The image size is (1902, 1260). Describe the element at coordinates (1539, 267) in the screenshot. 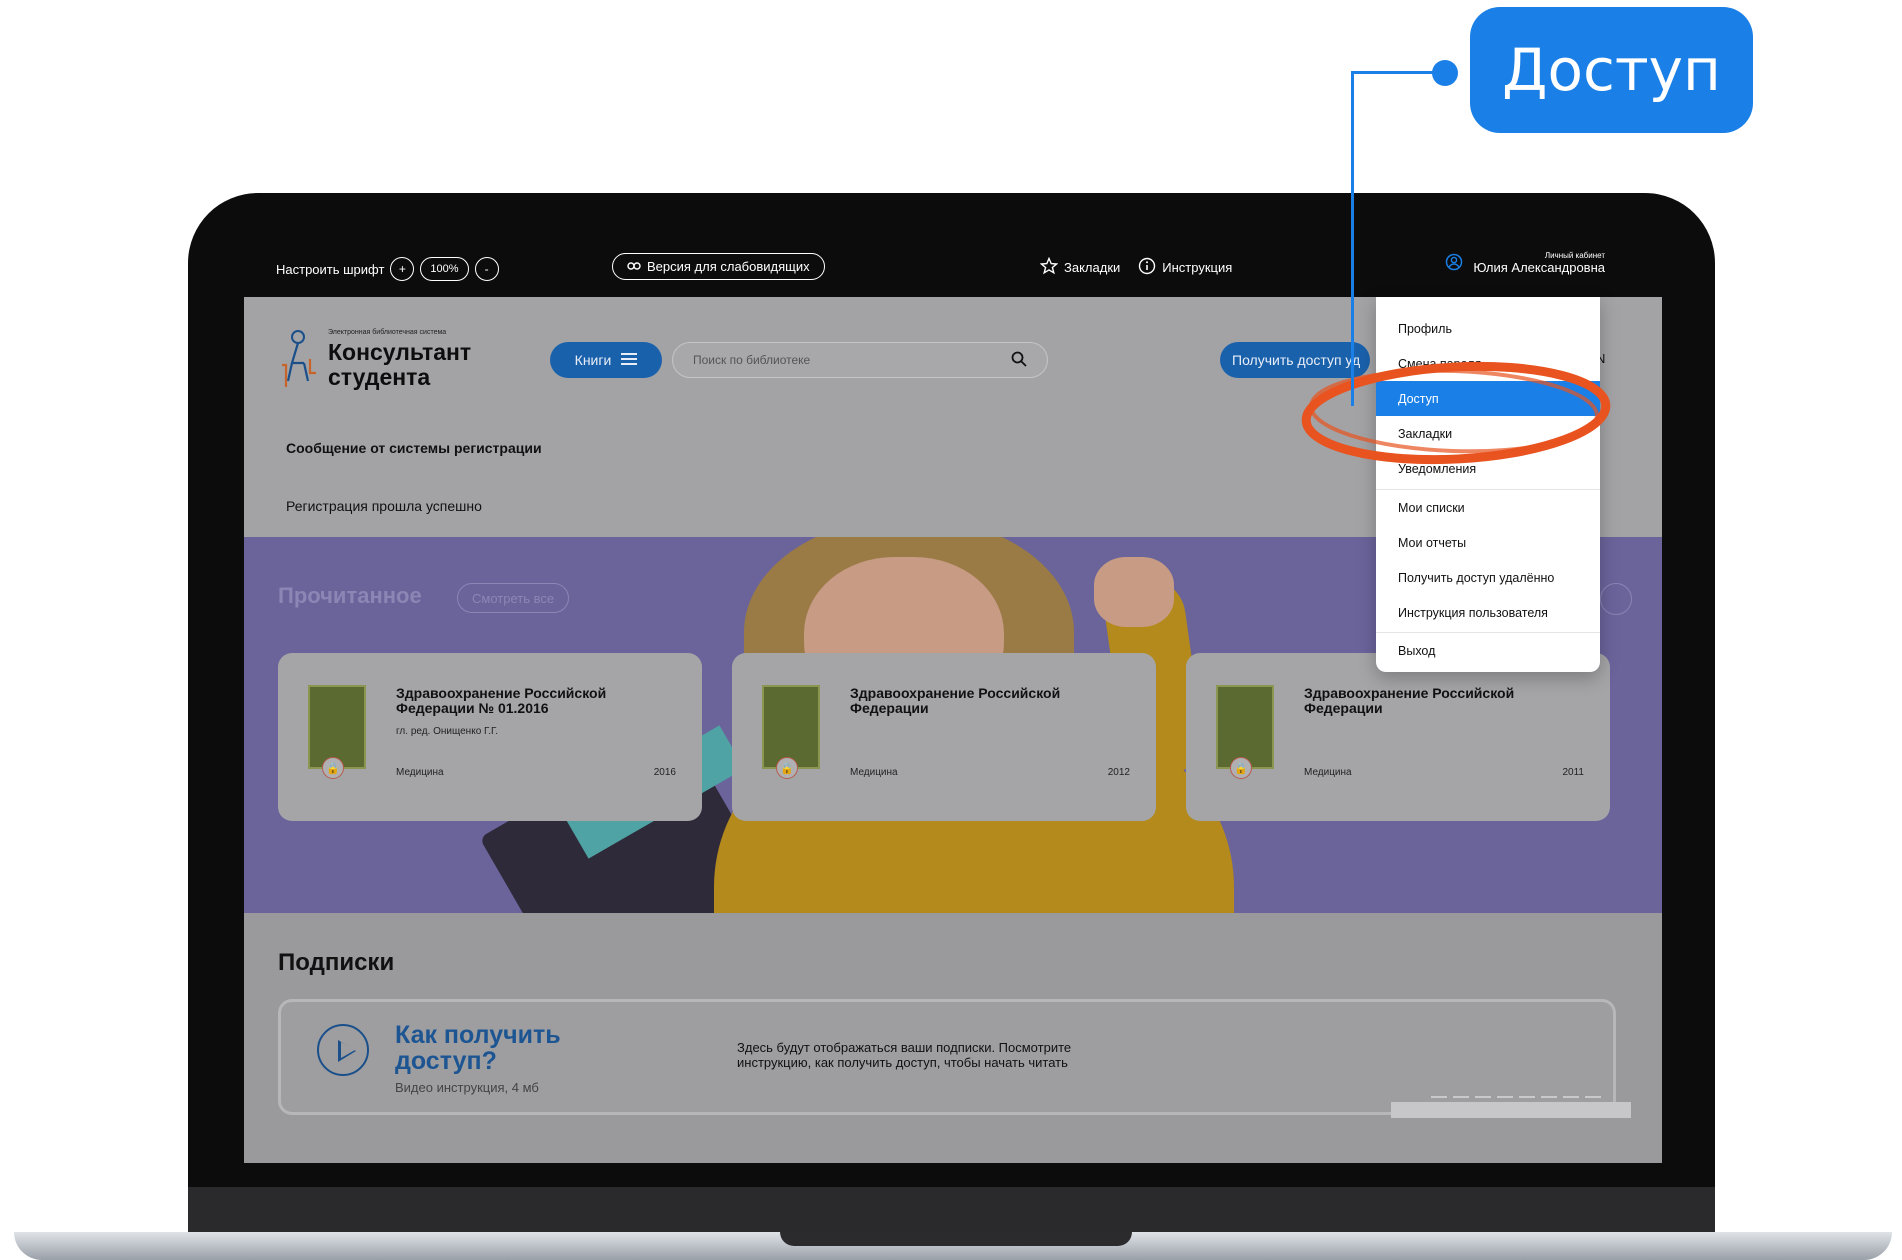

I see `user-name: Юлия Александровна` at that location.